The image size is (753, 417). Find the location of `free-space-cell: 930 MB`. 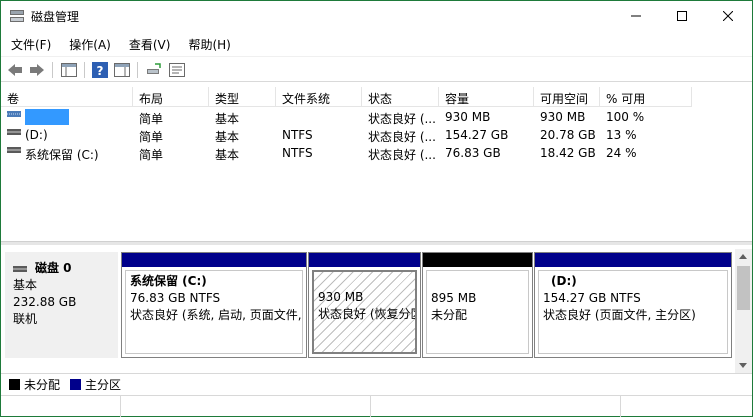

free-space-cell: 930 MB is located at coordinates (563, 117).